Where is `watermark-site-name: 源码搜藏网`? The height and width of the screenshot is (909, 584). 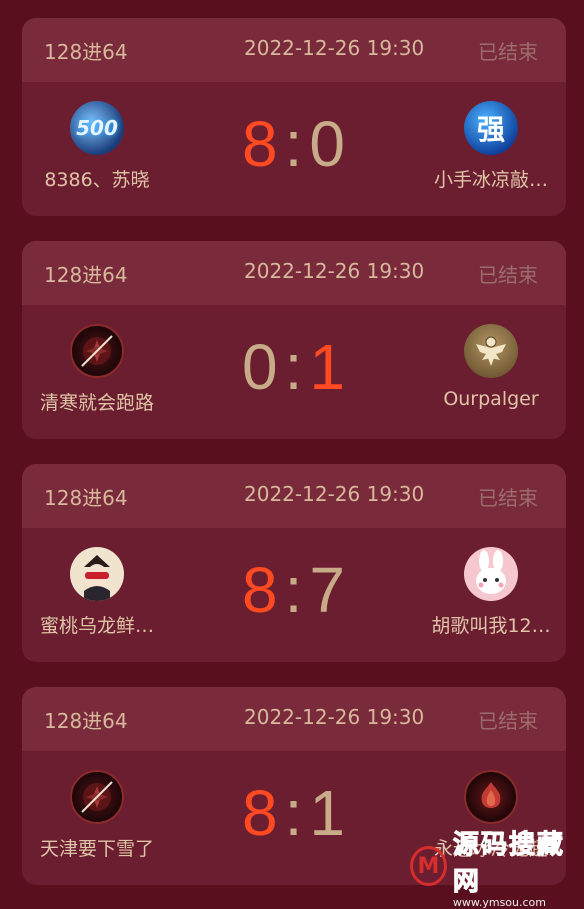 watermark-site-name: 源码搜藏网 is located at coordinates (508, 863).